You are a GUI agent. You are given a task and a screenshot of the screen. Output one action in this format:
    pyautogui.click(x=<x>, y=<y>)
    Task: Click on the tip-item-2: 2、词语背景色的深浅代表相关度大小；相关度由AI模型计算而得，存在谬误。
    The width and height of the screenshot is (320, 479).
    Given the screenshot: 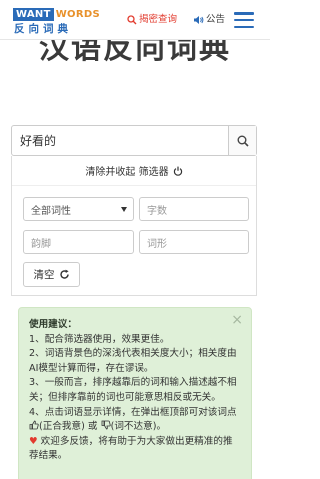 What is the action you would take?
    pyautogui.click(x=133, y=361)
    